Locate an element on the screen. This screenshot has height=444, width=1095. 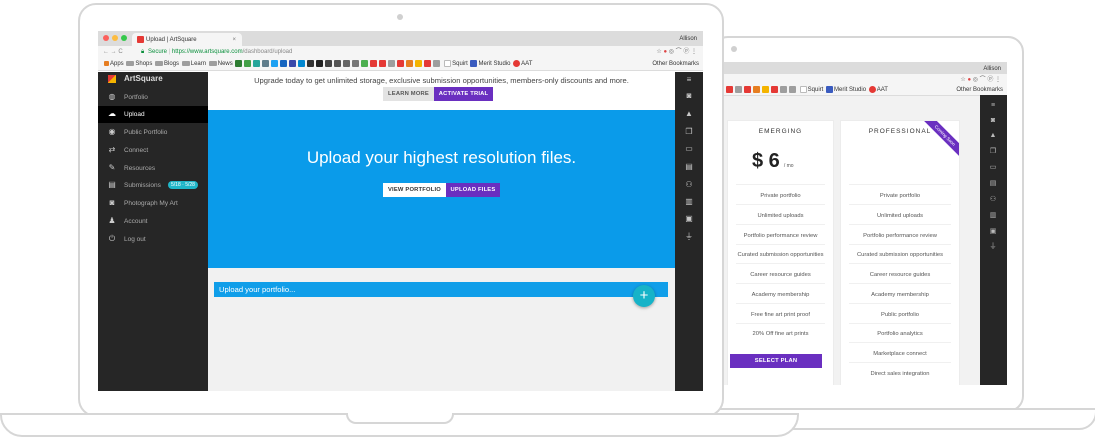
plan-price-emerging: $ 6/ mo is located at coordinates (773, 161).